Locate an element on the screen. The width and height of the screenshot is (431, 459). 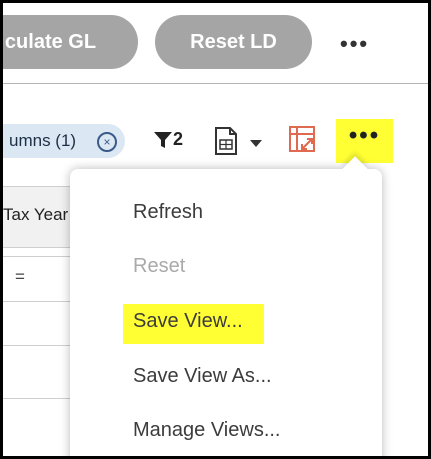
grid-more-options-button: ••• is located at coordinates (364, 141).